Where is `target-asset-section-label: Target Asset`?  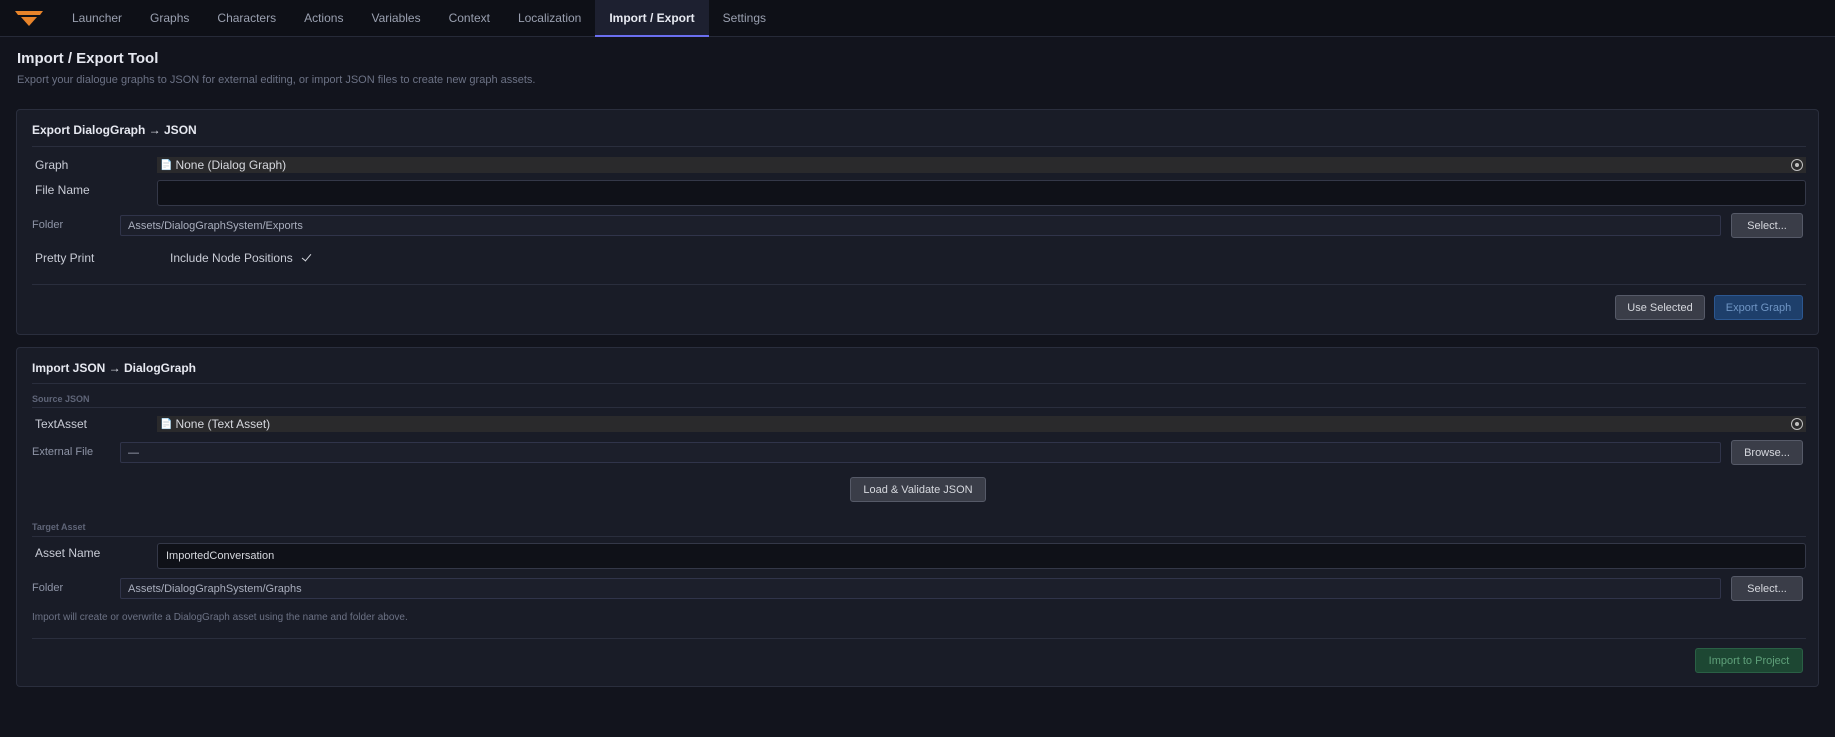
target-asset-section-label: Target Asset is located at coordinates (59, 527).